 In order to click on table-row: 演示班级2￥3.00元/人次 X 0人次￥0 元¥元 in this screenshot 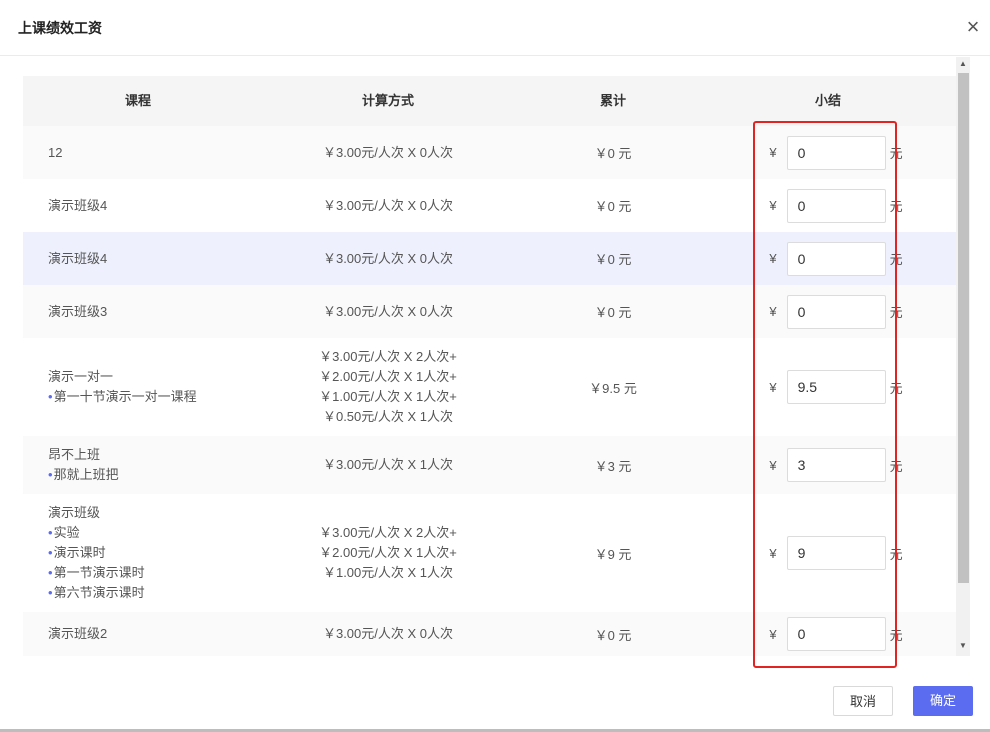, I will do `click(489, 634)`.